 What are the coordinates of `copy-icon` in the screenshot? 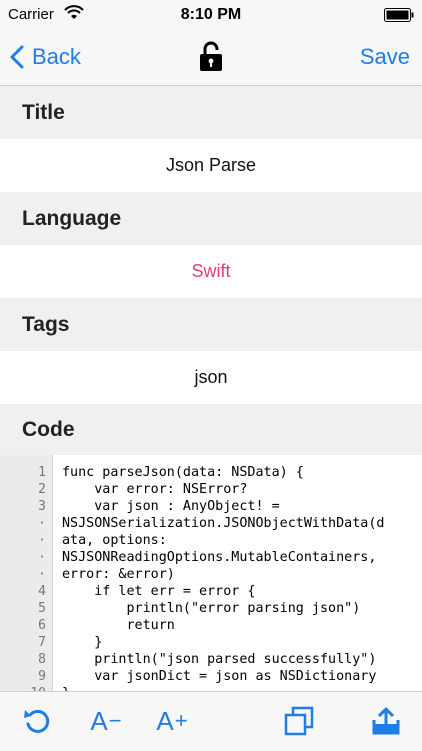 It's located at (299, 721).